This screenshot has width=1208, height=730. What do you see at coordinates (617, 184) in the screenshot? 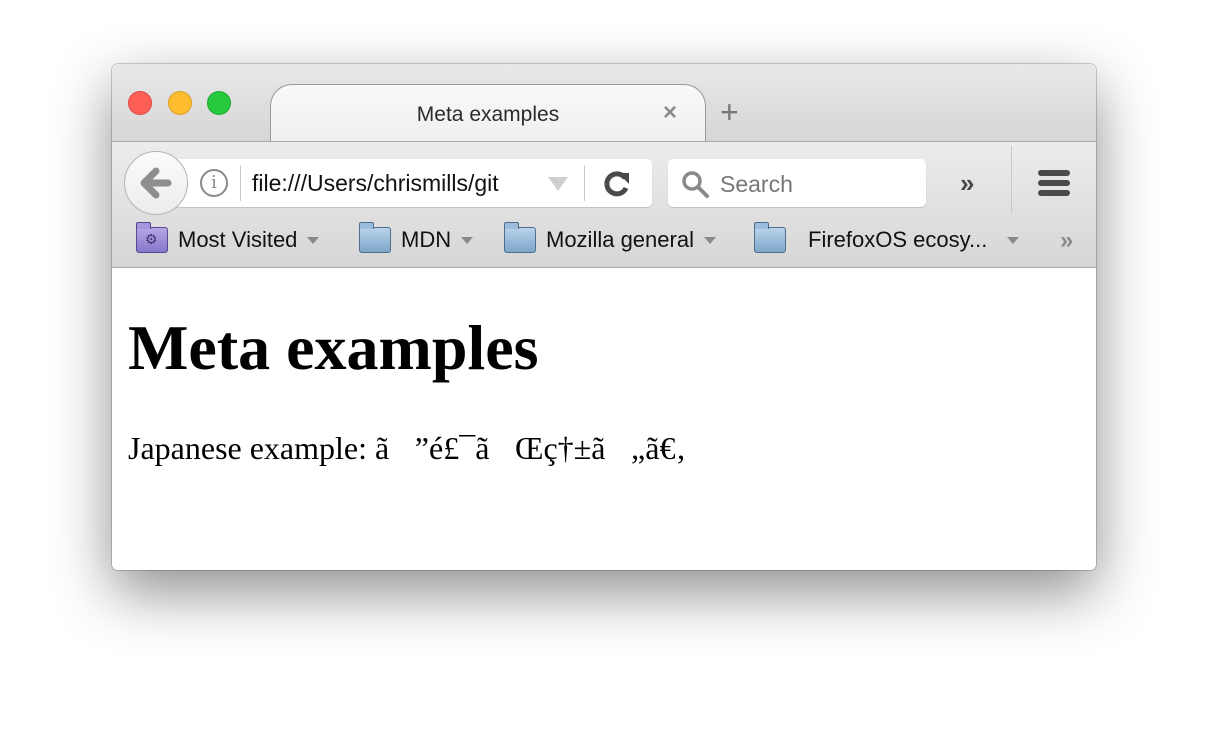
I see `reload-icon` at bounding box center [617, 184].